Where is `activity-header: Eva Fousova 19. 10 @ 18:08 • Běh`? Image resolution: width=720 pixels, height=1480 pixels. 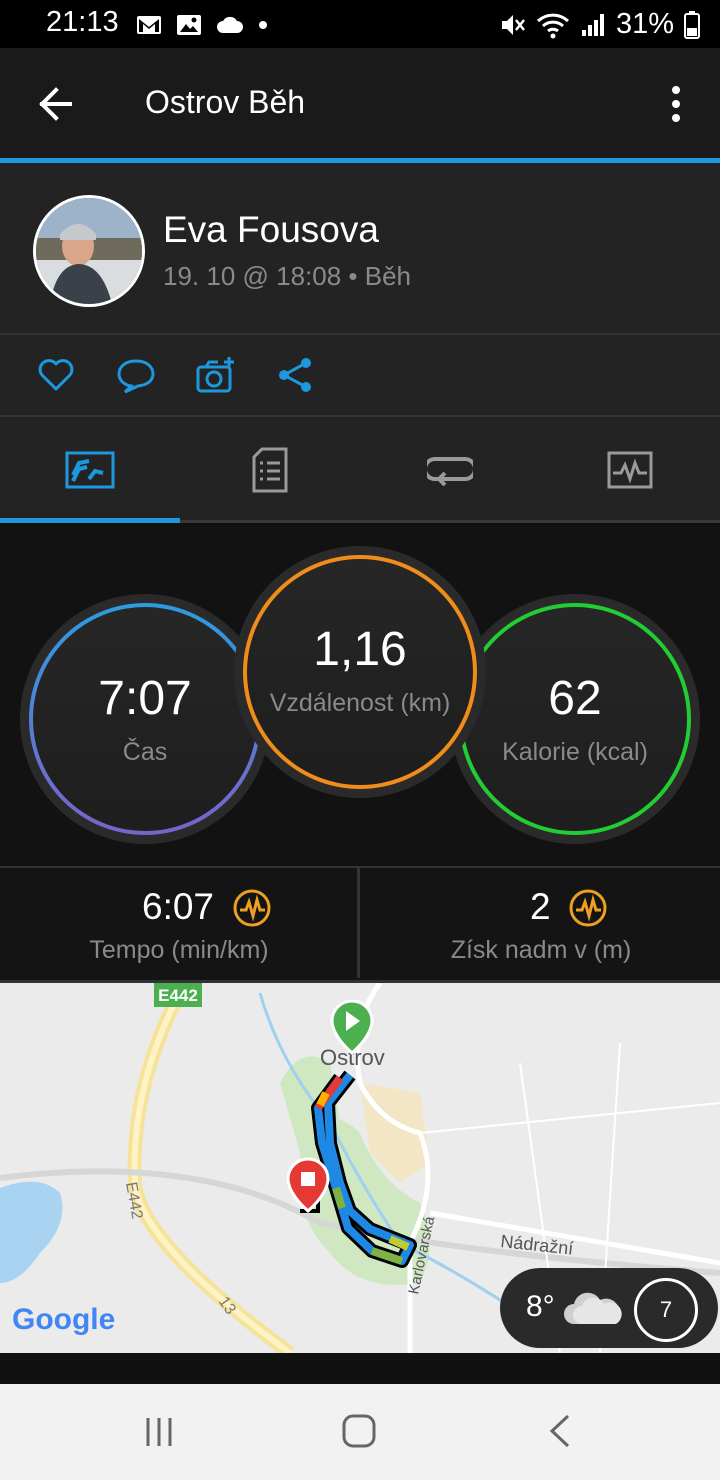
activity-header: Eva Fousova 19. 10 @ 18:08 • Běh is located at coordinates (360, 249).